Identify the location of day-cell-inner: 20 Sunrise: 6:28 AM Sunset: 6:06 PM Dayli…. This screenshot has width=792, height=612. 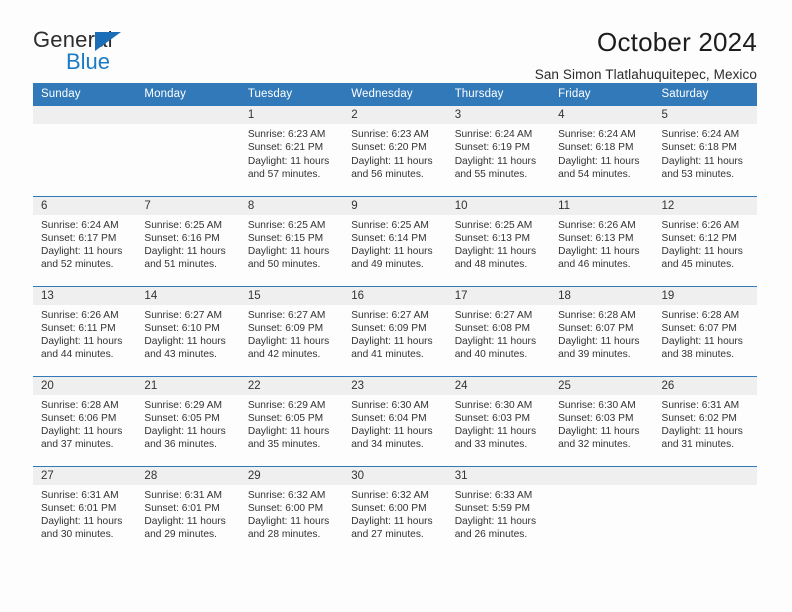
(85, 421).